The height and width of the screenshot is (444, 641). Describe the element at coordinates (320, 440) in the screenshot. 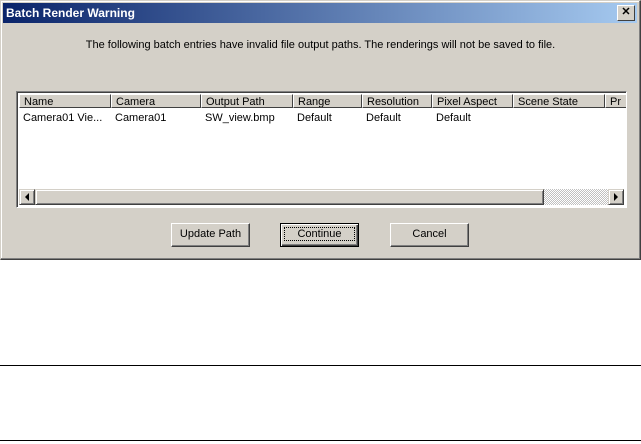

I see `divider-bottom` at that location.